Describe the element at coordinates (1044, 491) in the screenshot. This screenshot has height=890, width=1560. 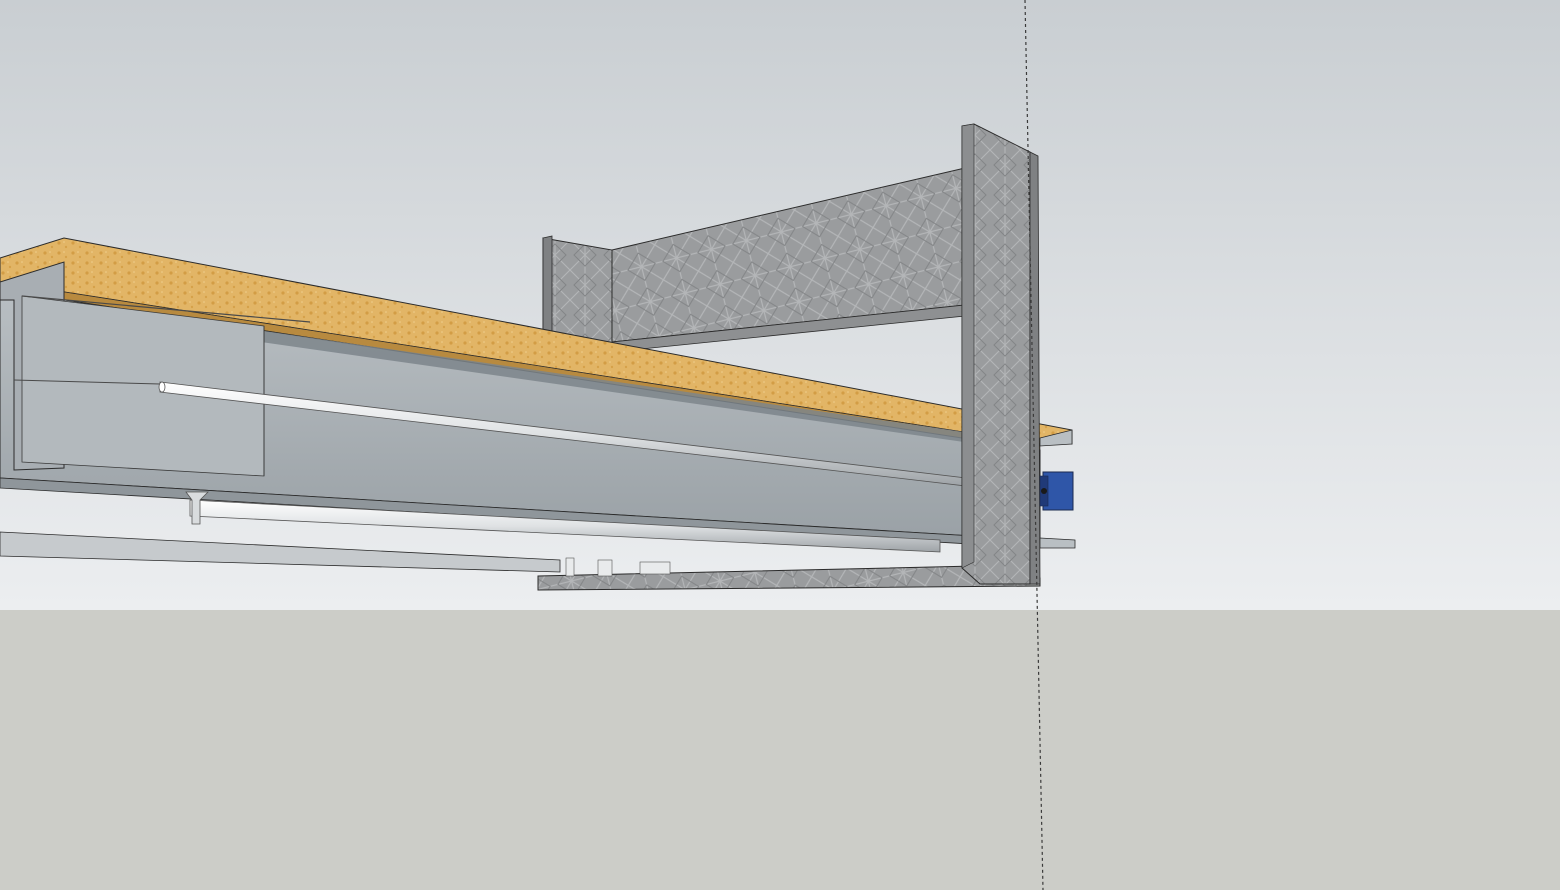
I see `stepper-motor-shaft` at that location.